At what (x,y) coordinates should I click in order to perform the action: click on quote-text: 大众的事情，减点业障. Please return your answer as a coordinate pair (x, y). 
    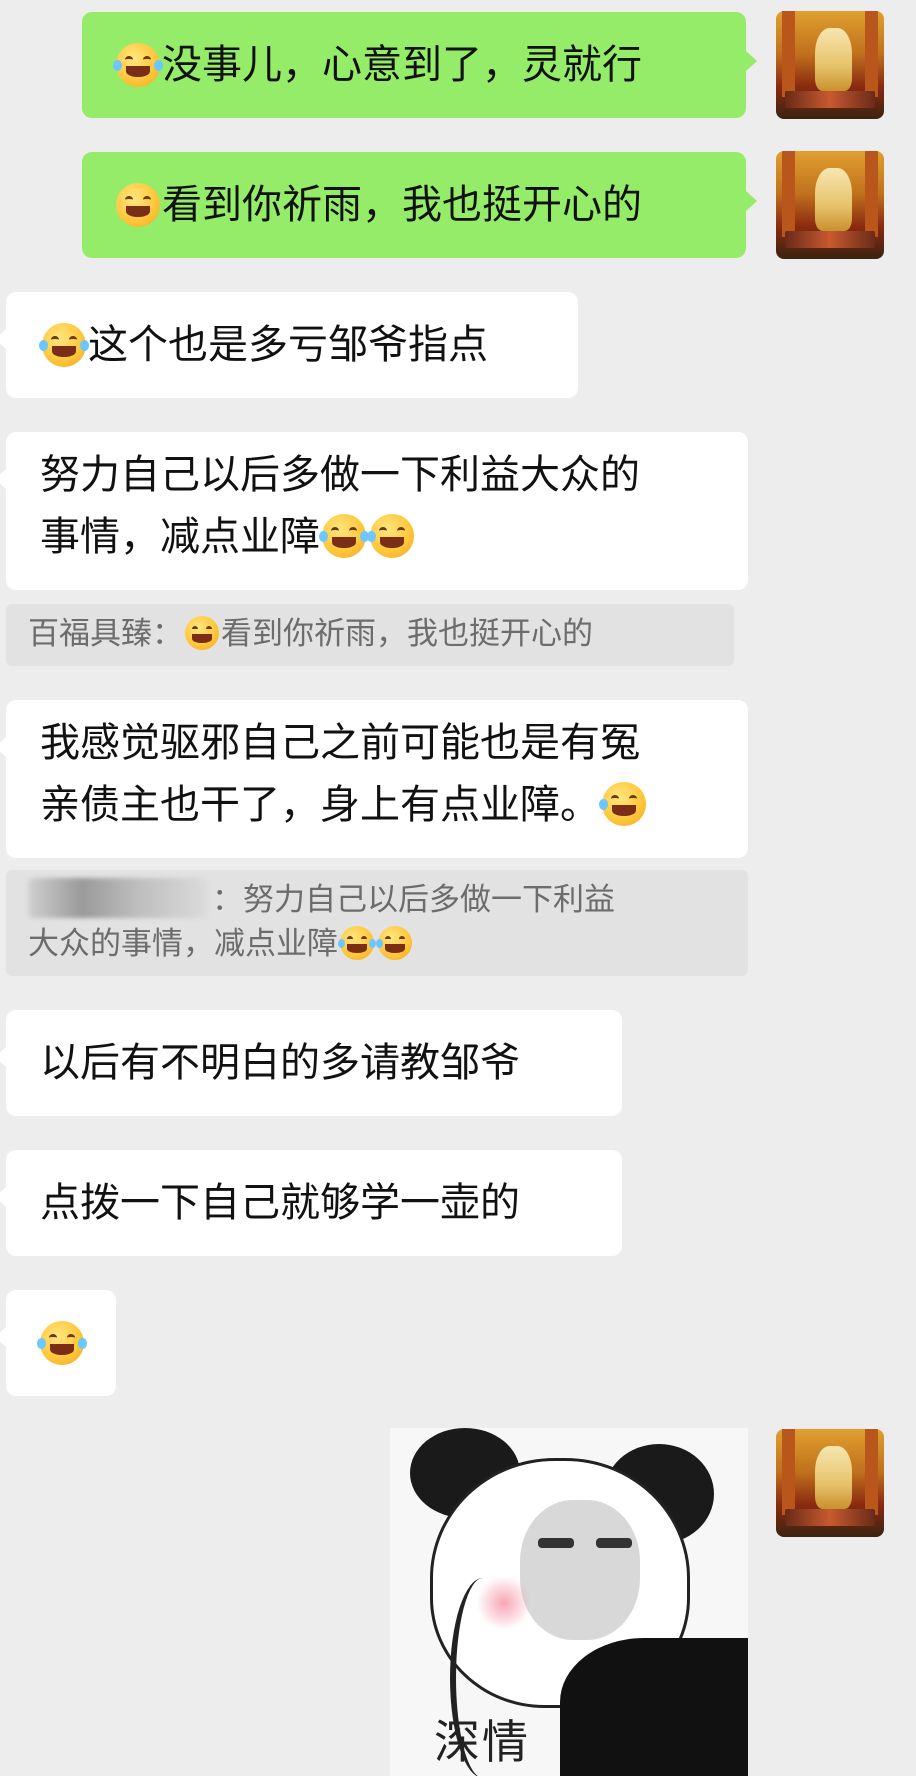
    Looking at the image, I should click on (183, 944).